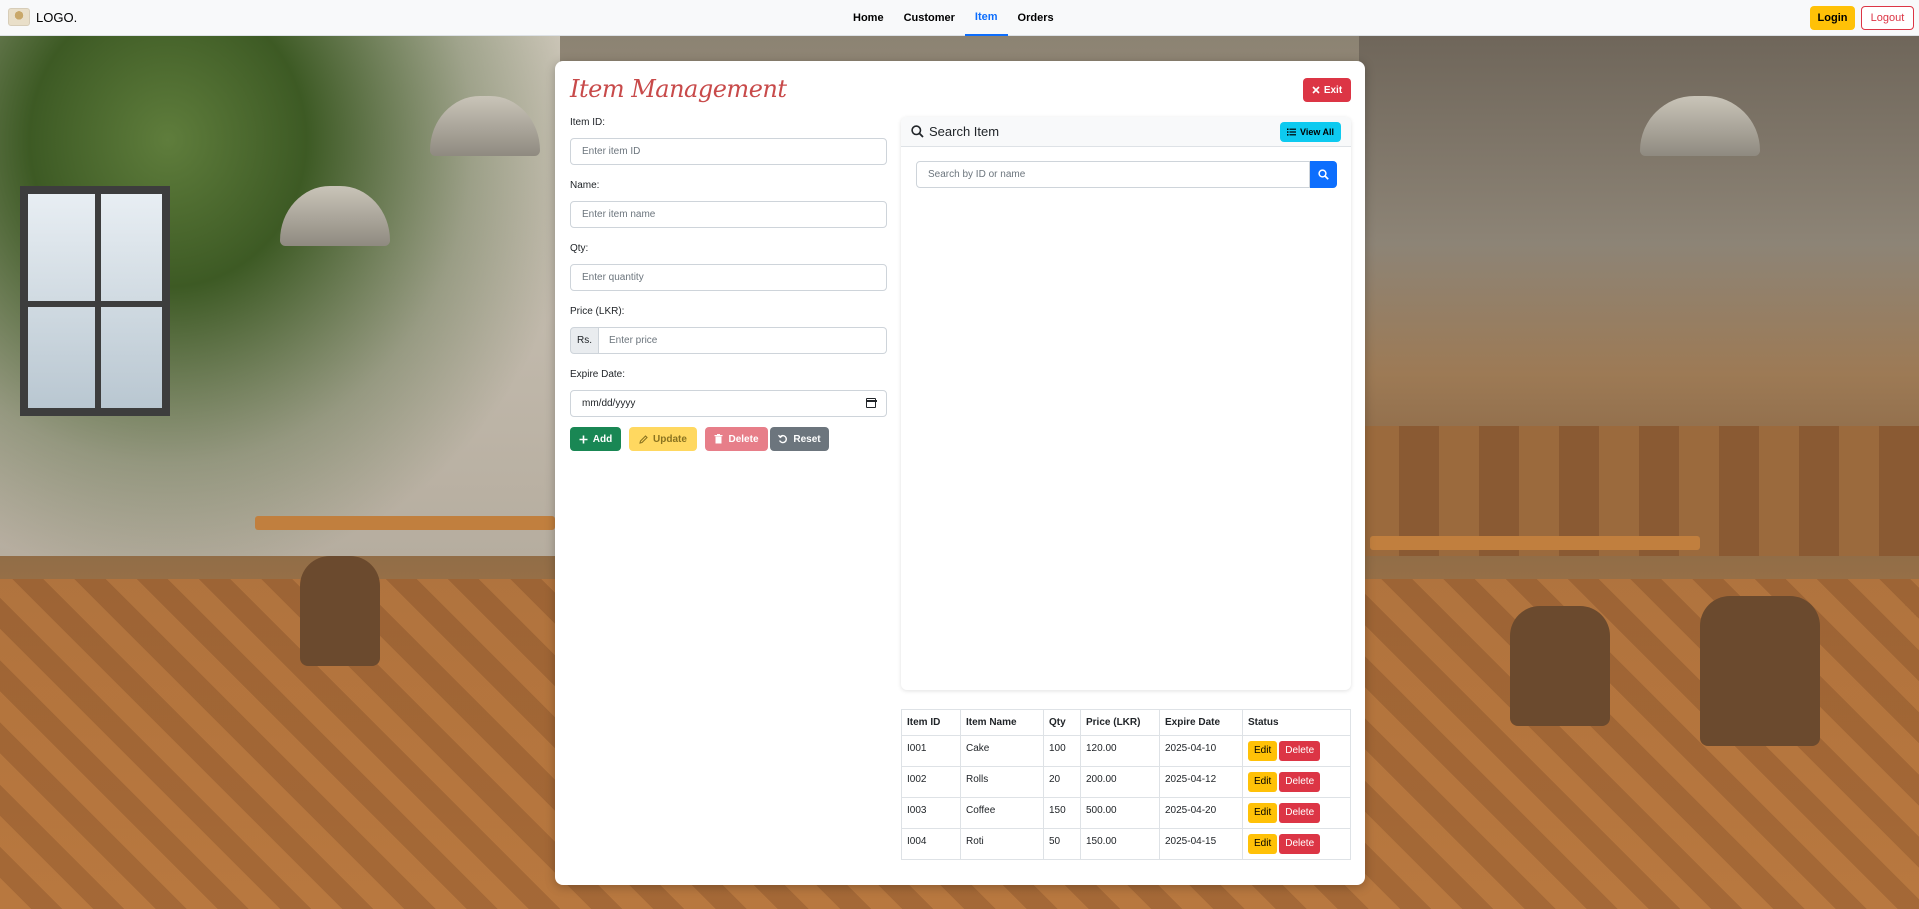  Describe the element at coordinates (728, 214) in the screenshot. I see `name-input: Enter item name` at that location.